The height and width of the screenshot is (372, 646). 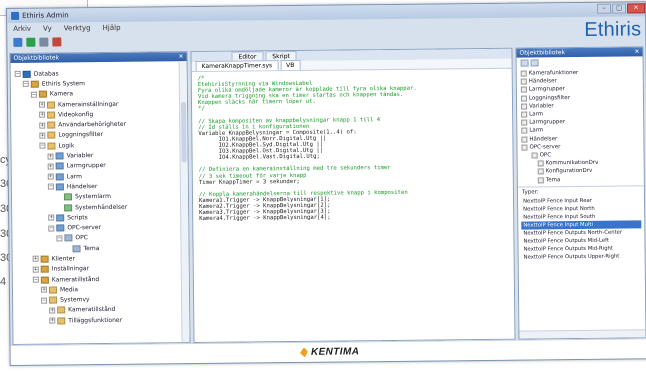 I want to click on undo-icon, so click(x=57, y=41).